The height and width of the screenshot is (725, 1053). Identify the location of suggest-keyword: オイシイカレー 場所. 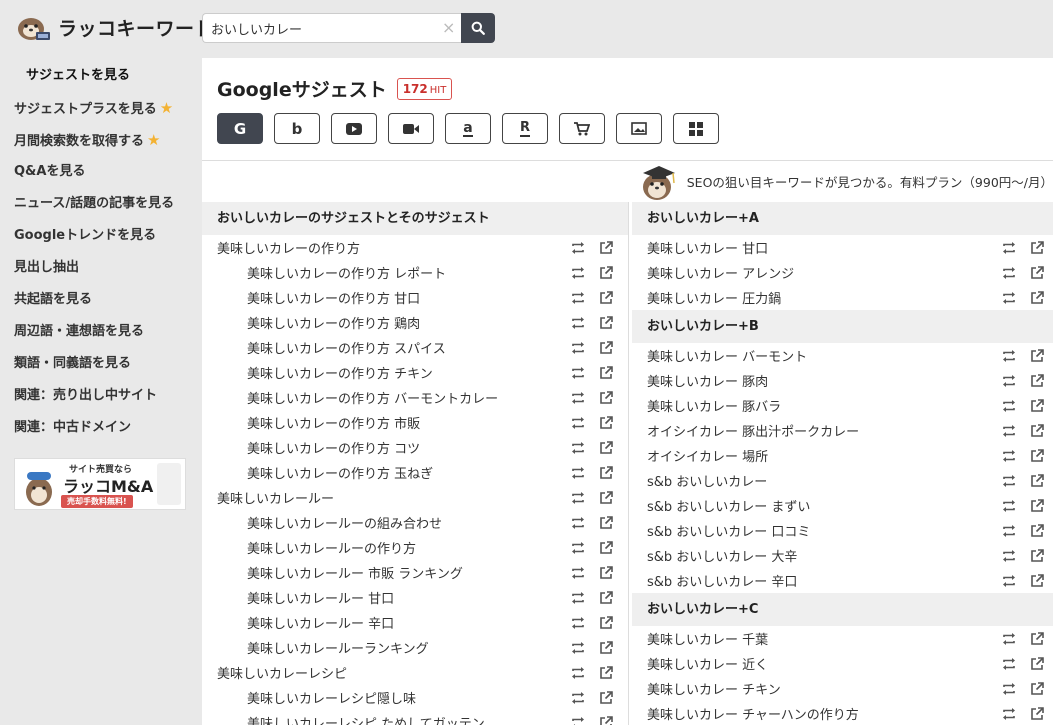
(700, 455).